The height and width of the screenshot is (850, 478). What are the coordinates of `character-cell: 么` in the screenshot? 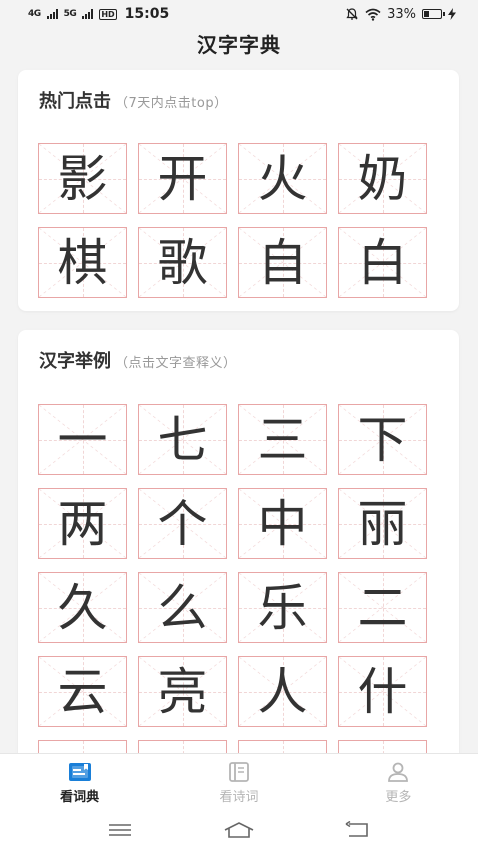 It's located at (182, 607).